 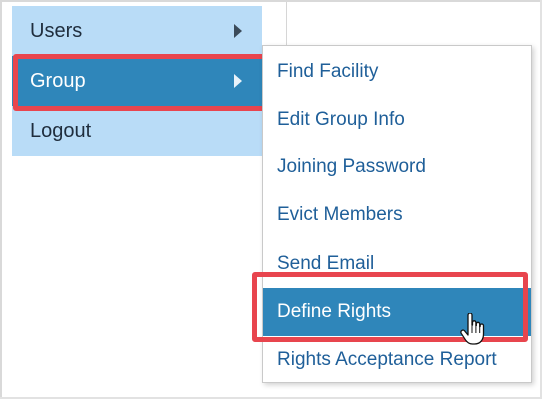 I want to click on main-menu-item-label: Users, so click(x=56, y=30).